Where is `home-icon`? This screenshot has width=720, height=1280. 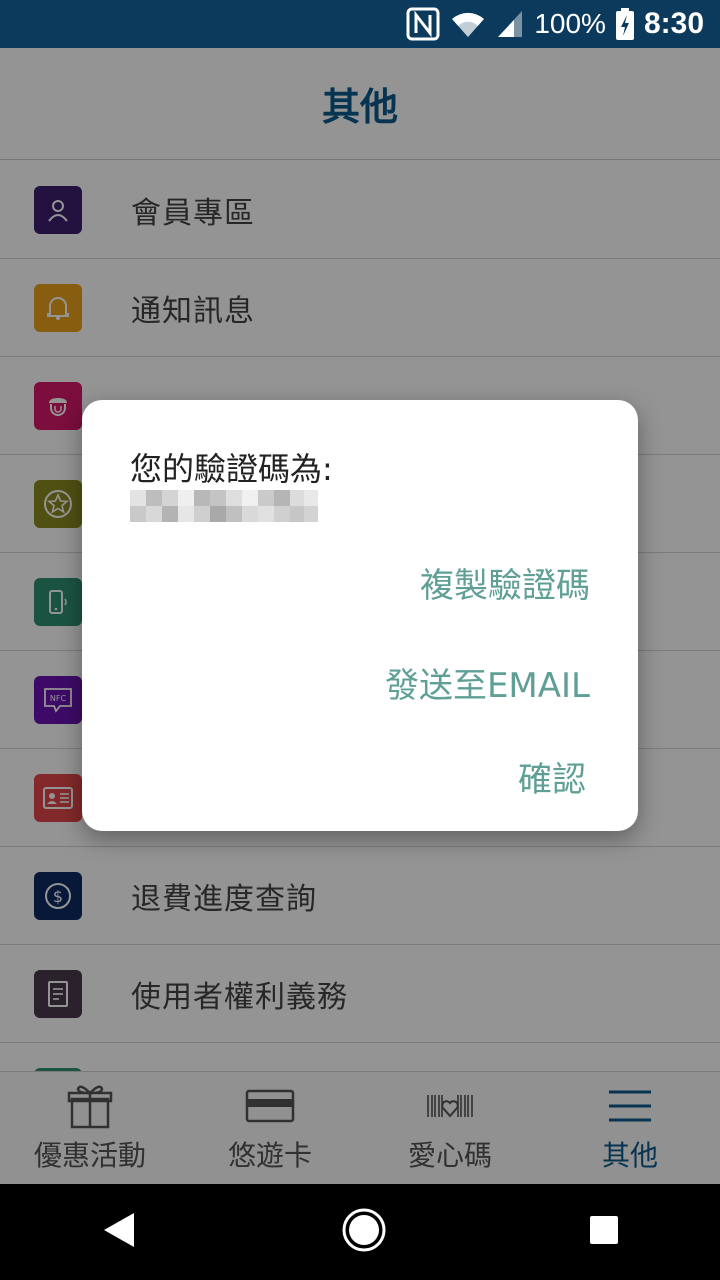
home-icon is located at coordinates (364, 1232).